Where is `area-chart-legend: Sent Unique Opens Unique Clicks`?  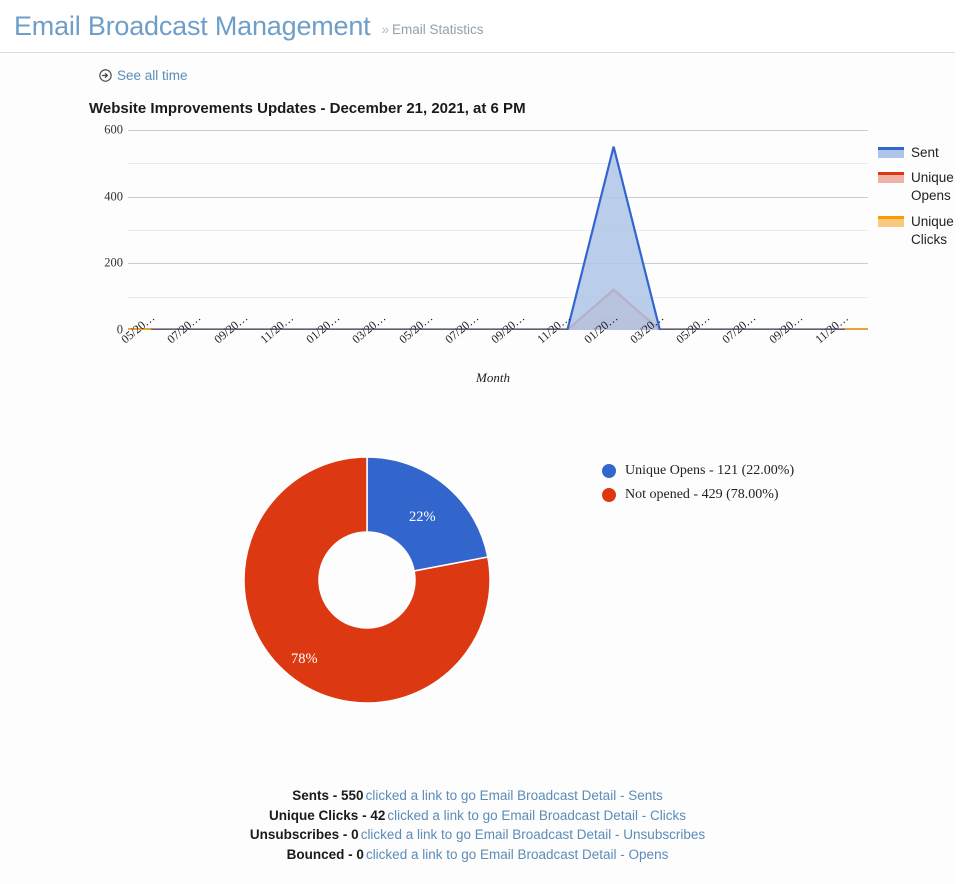 area-chart-legend: Sent Unique Opens Unique Clicks is located at coordinates (923, 200).